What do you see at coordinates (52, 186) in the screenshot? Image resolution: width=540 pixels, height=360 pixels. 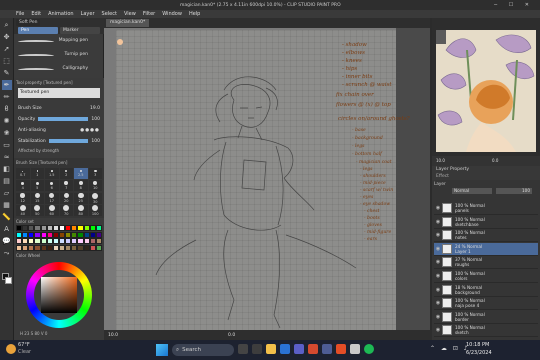 I see `brush-size-cell: 6` at bounding box center [52, 186].